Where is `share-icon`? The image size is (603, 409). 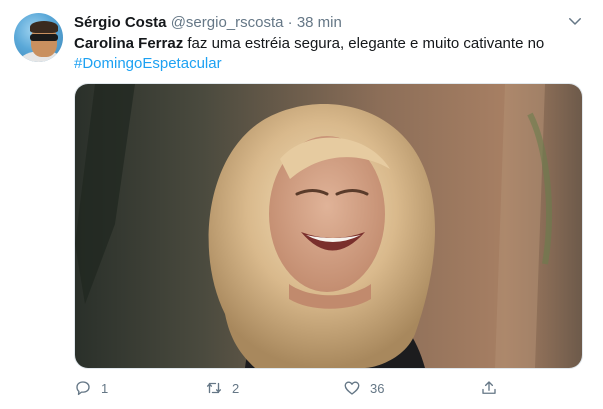
share-icon is located at coordinates (489, 387).